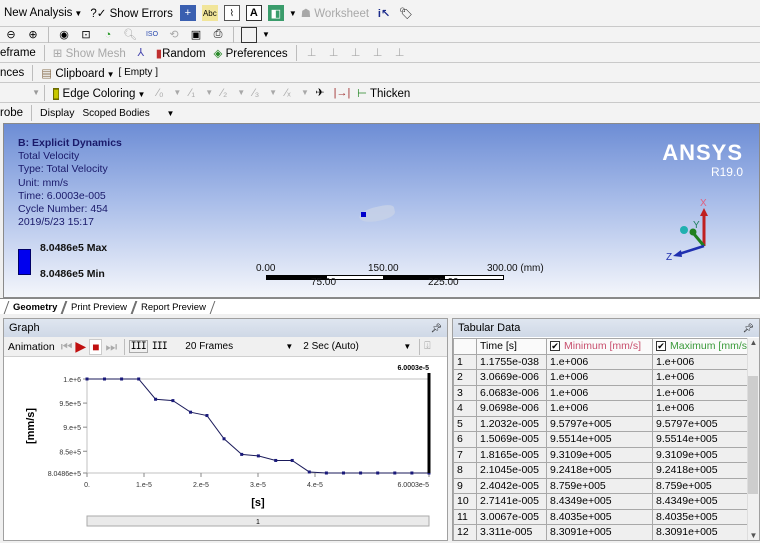 The width and height of the screenshot is (760, 543). I want to click on viewport-layout-icon, so click(249, 34).